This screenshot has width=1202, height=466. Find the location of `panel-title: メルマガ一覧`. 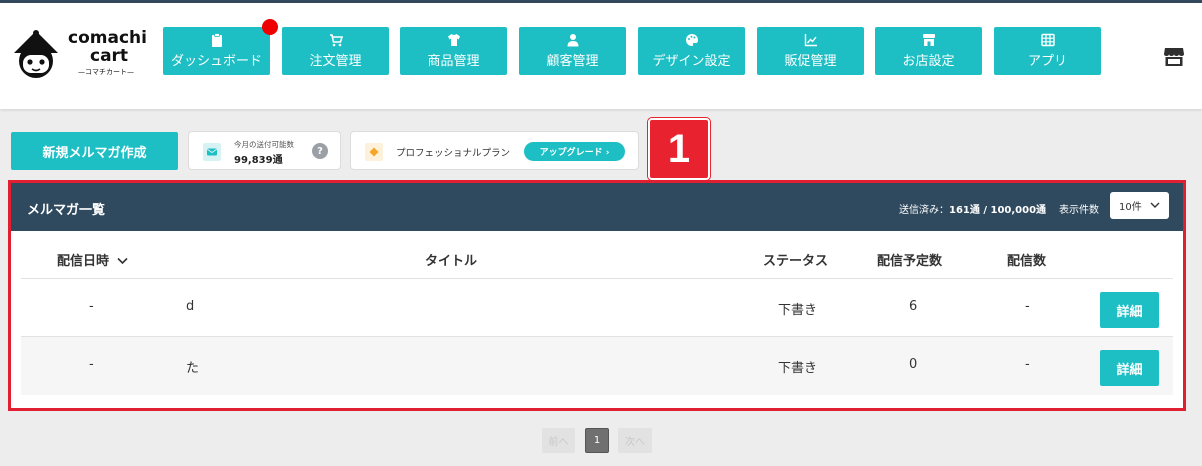

panel-title: メルマガ一覧 is located at coordinates (66, 210).